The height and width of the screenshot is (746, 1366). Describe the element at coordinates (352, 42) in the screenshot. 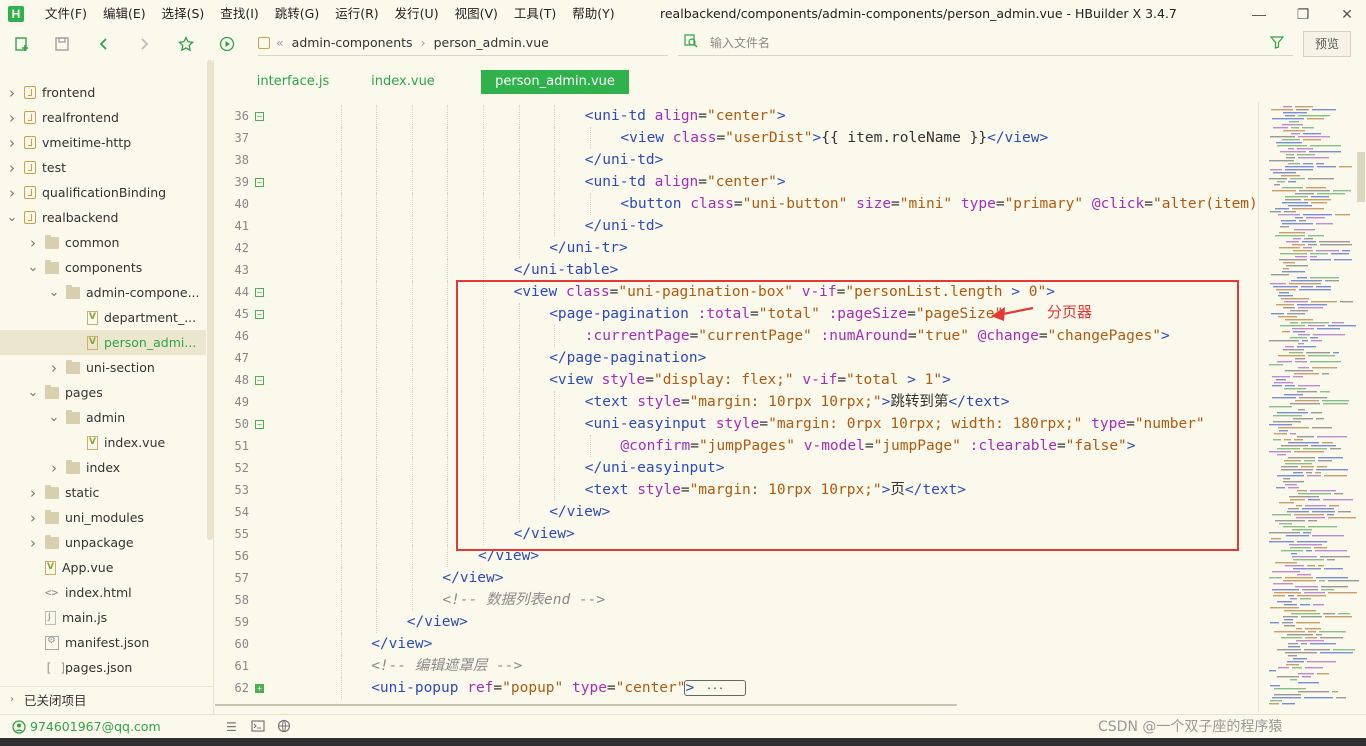

I see `breadcrumb-item: admin-components` at that location.